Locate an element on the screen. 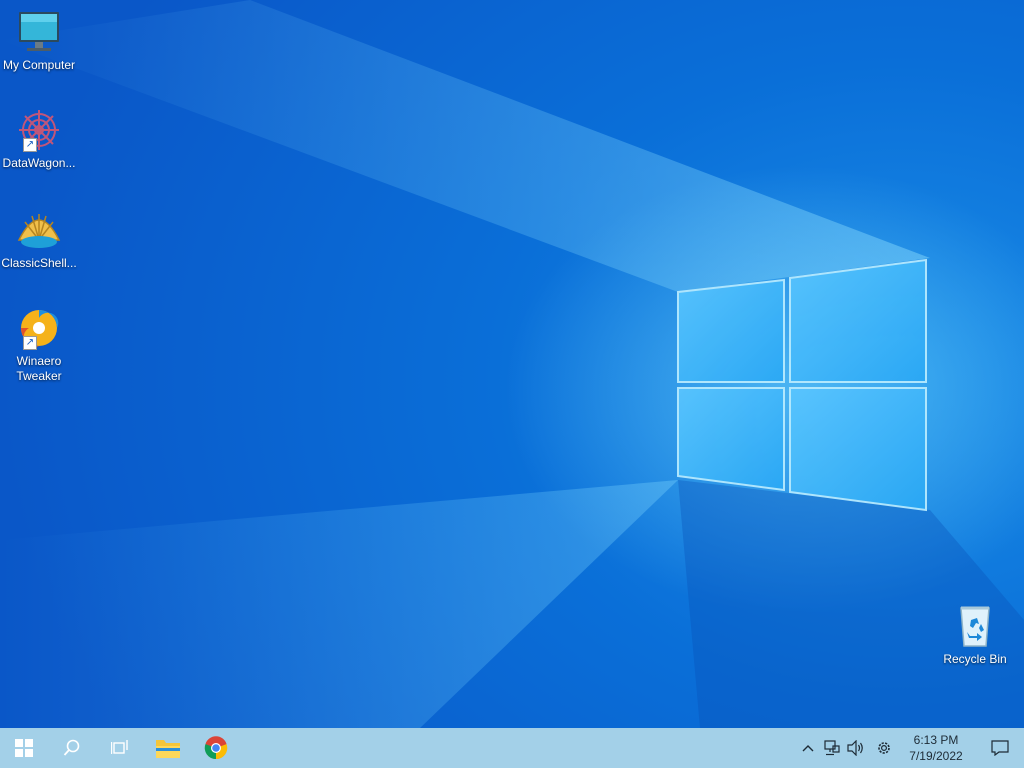 This screenshot has width=1024, height=768. desktop-icon-winaero-tweaker: ↗ Winaero Tweaker is located at coordinates (39, 344).